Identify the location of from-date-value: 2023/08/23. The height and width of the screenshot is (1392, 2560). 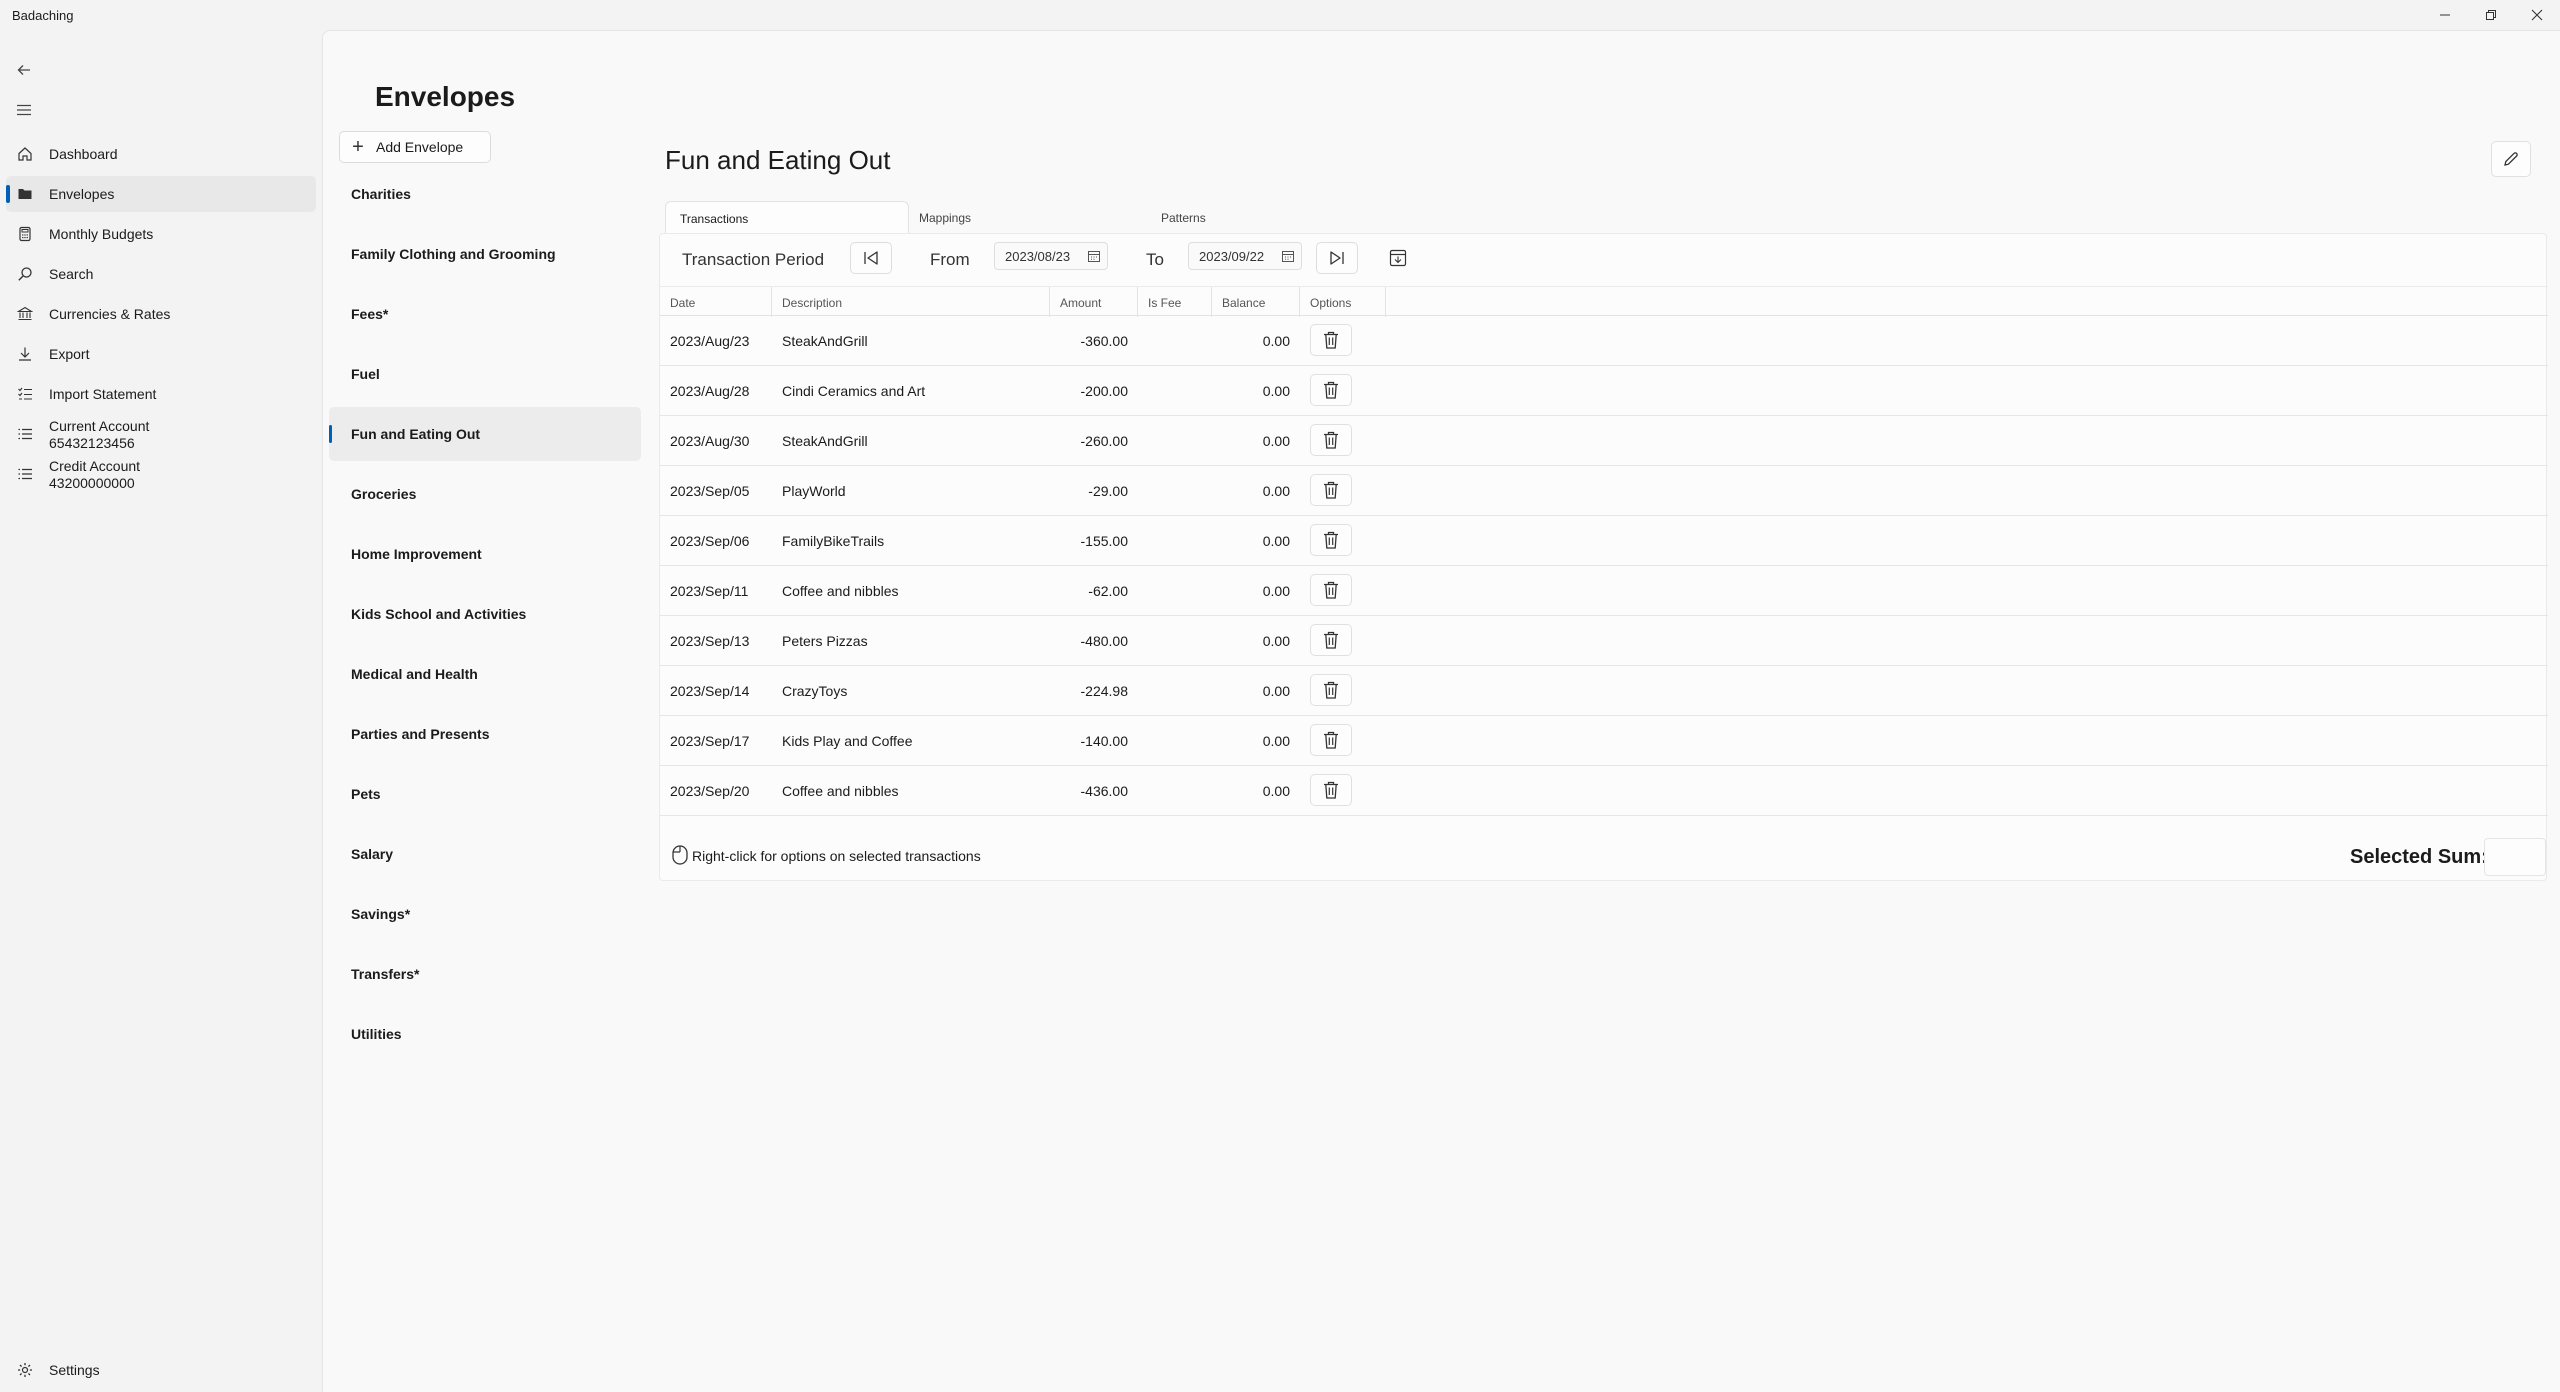
(1038, 256).